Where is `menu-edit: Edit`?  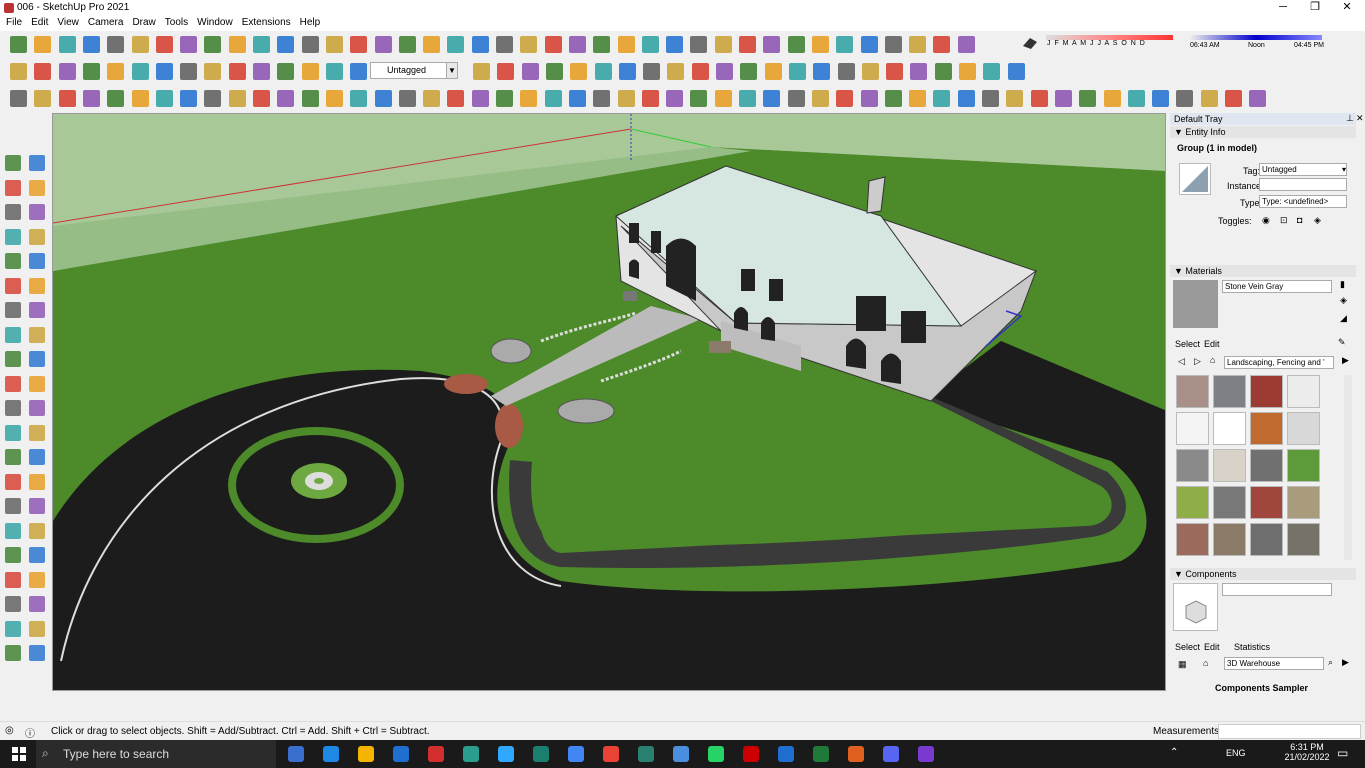 menu-edit: Edit is located at coordinates (39, 23).